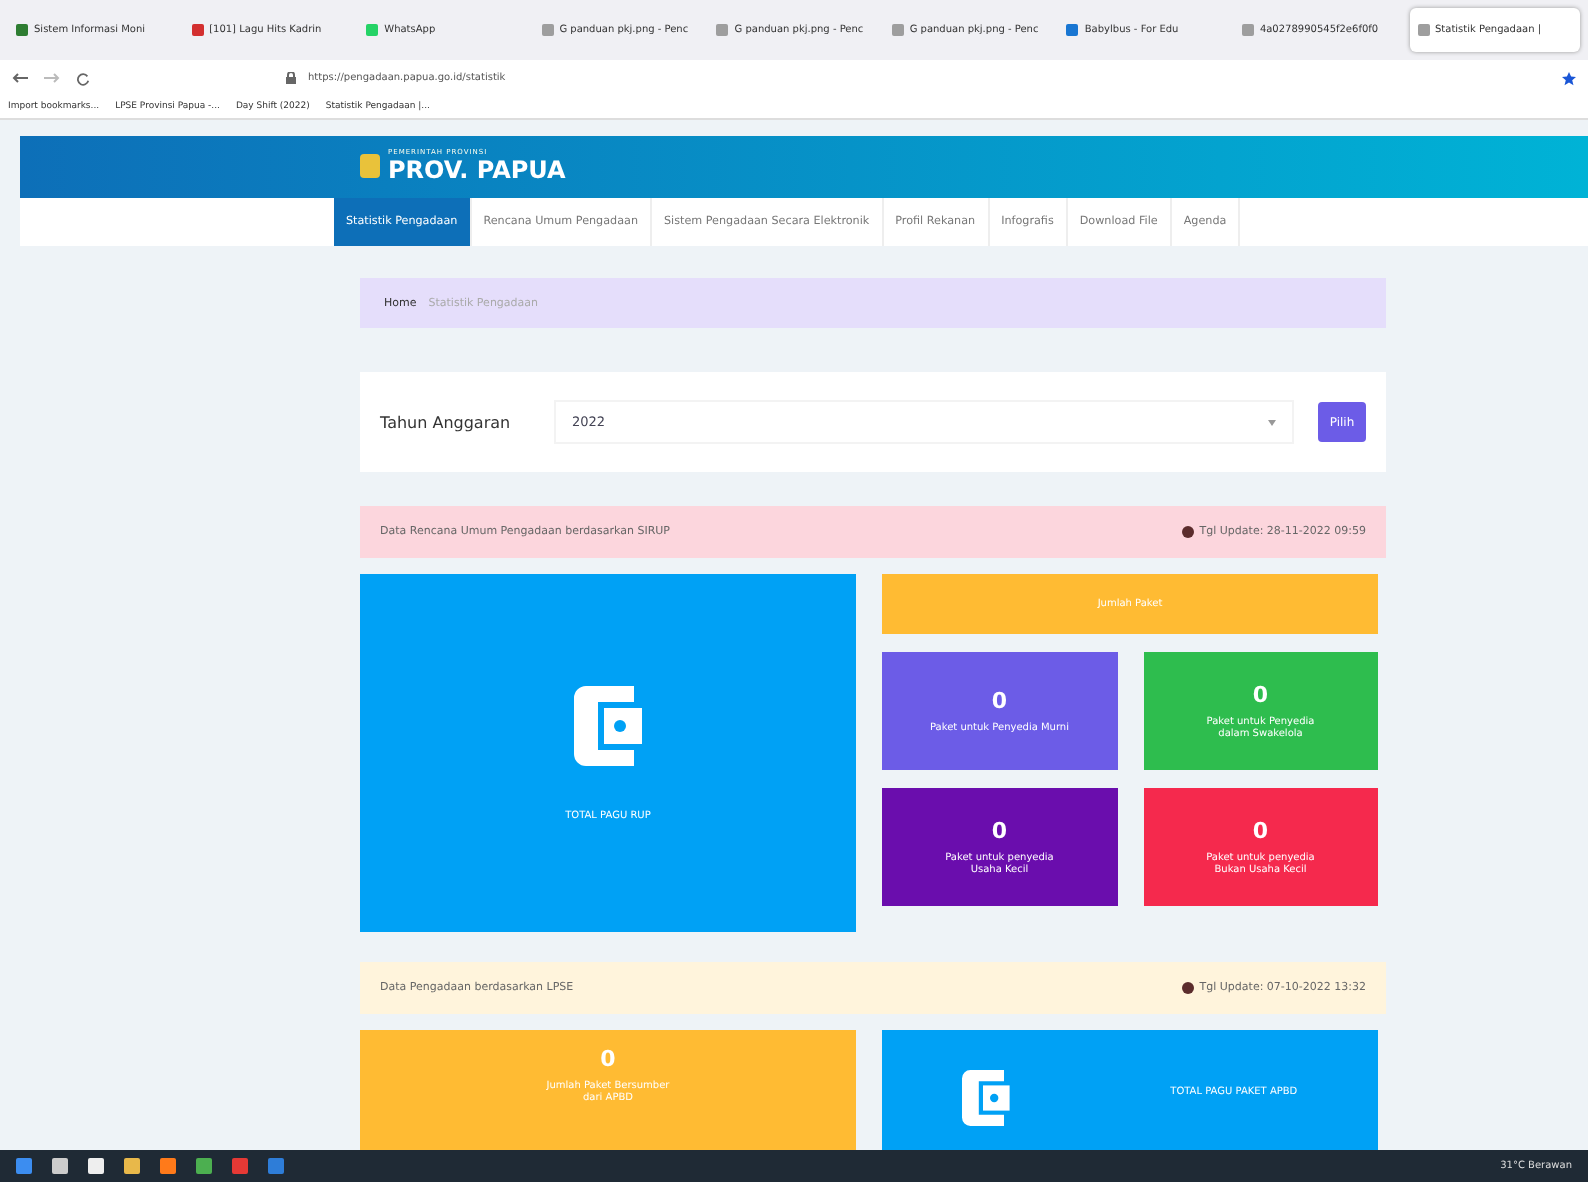  Describe the element at coordinates (1569, 78) in the screenshot. I see `star-icon` at that location.